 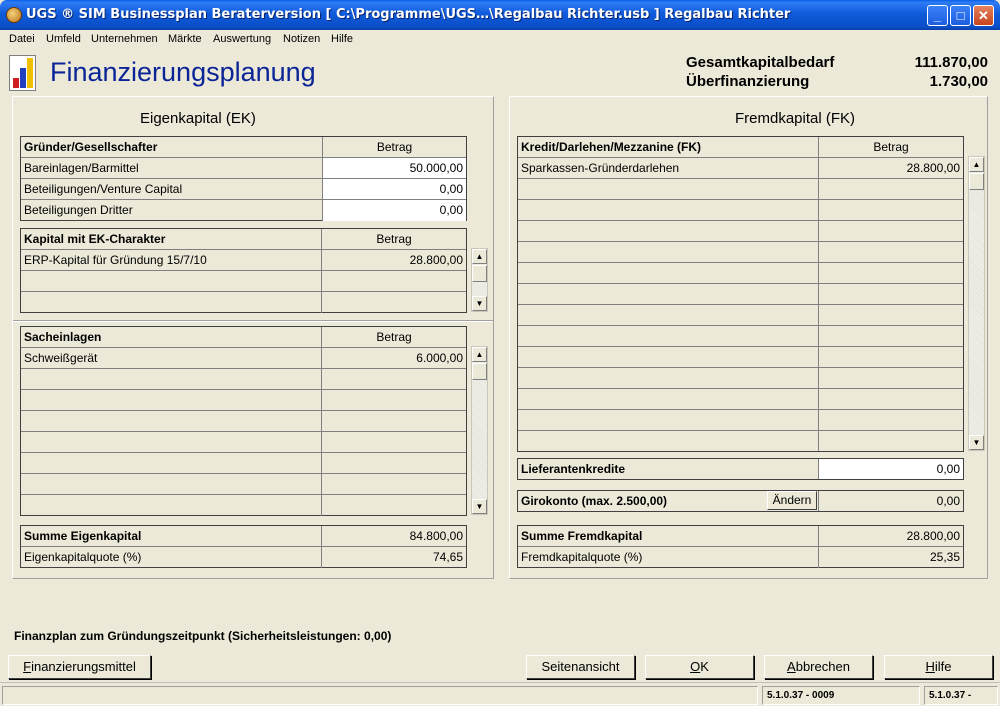 What do you see at coordinates (171, 260) in the screenshot?
I see `row-label: ERP-Kapital für Gründung 15/7/10` at bounding box center [171, 260].